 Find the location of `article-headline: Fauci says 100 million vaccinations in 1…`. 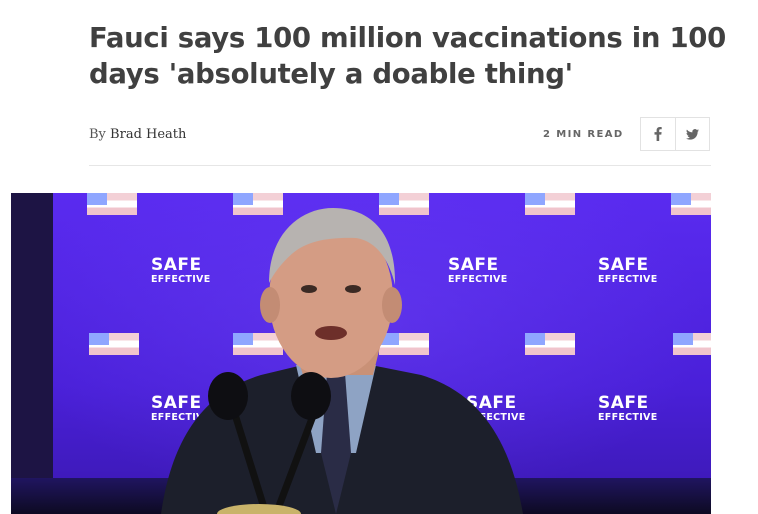

article-headline: Fauci says 100 million vaccinations in 1… is located at coordinates (407, 56).